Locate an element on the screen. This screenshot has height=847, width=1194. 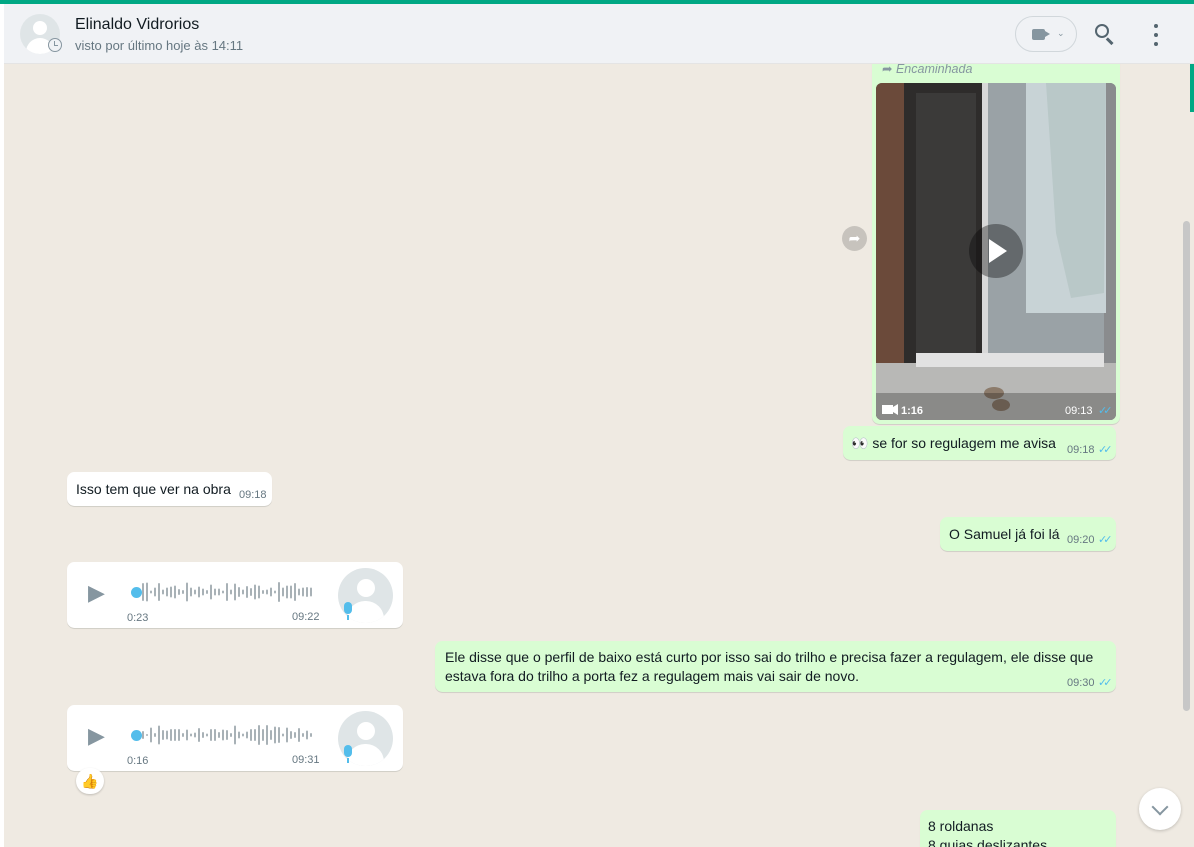
video-camera-icon is located at coordinates (1041, 34).